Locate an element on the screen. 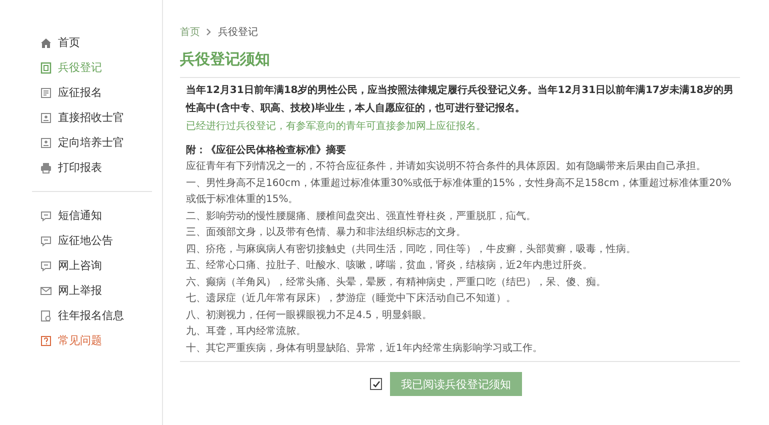 Image resolution: width=769 pixels, height=425 pixels. sidebar-item: 常见问题 is located at coordinates (81, 340).